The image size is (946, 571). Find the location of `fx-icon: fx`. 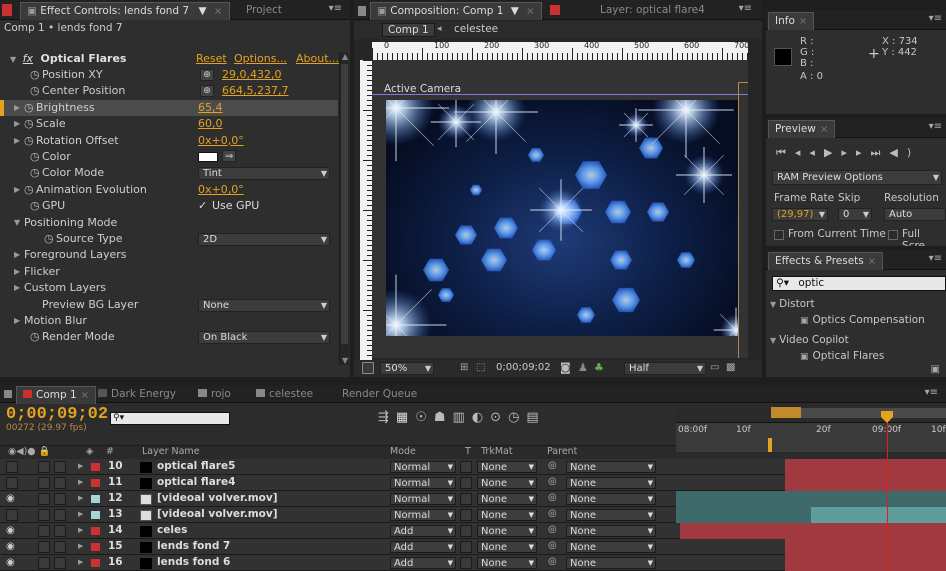

fx-icon: fx is located at coordinates (28, 58).